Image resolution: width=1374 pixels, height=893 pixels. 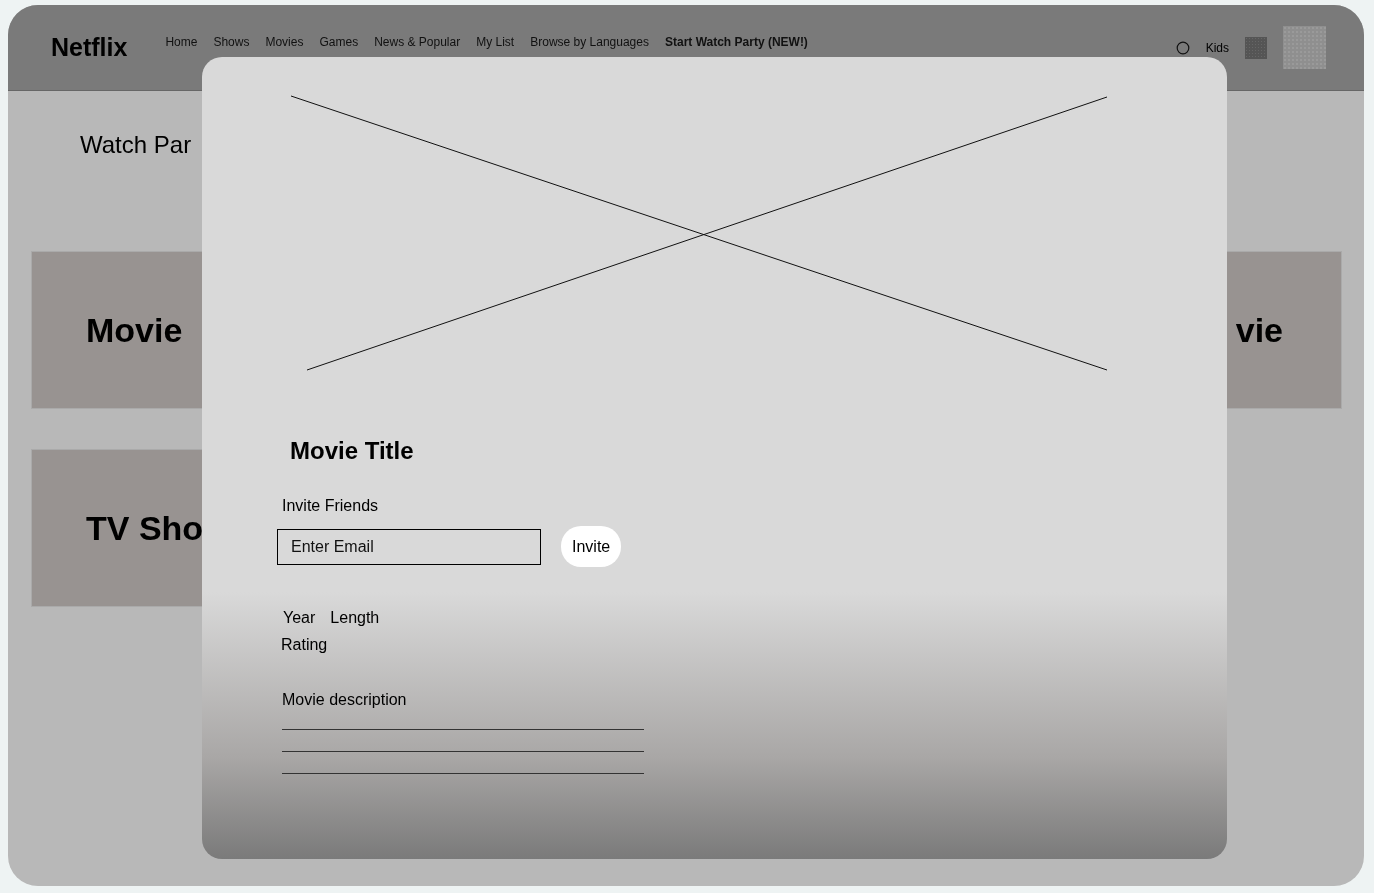 What do you see at coordinates (589, 41) in the screenshot?
I see `nav-link: Browse by Languages` at bounding box center [589, 41].